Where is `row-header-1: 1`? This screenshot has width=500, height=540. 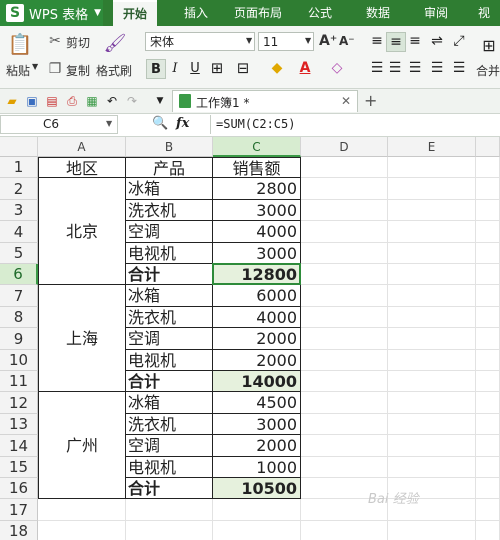 row-header-1: 1 is located at coordinates (19, 167).